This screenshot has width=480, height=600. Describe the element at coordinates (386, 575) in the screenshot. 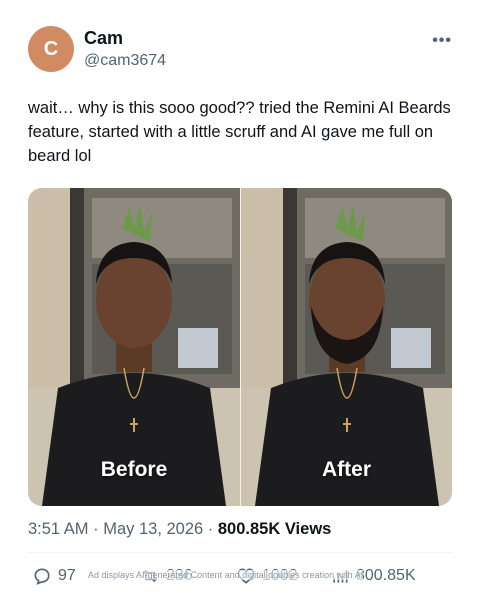

I see `views-action-count: 800.85K` at that location.